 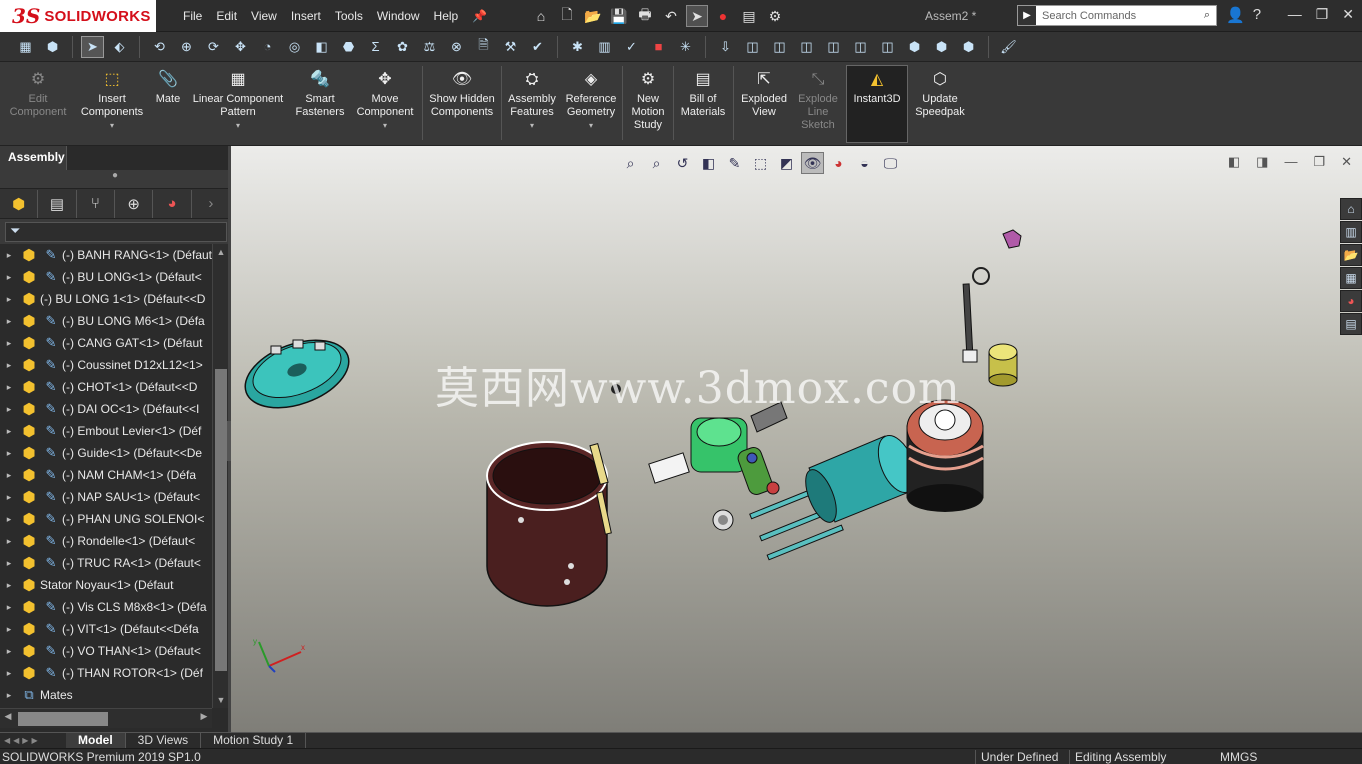 What do you see at coordinates (1235, 15) in the screenshot?
I see `user-icon: 👤` at bounding box center [1235, 15].